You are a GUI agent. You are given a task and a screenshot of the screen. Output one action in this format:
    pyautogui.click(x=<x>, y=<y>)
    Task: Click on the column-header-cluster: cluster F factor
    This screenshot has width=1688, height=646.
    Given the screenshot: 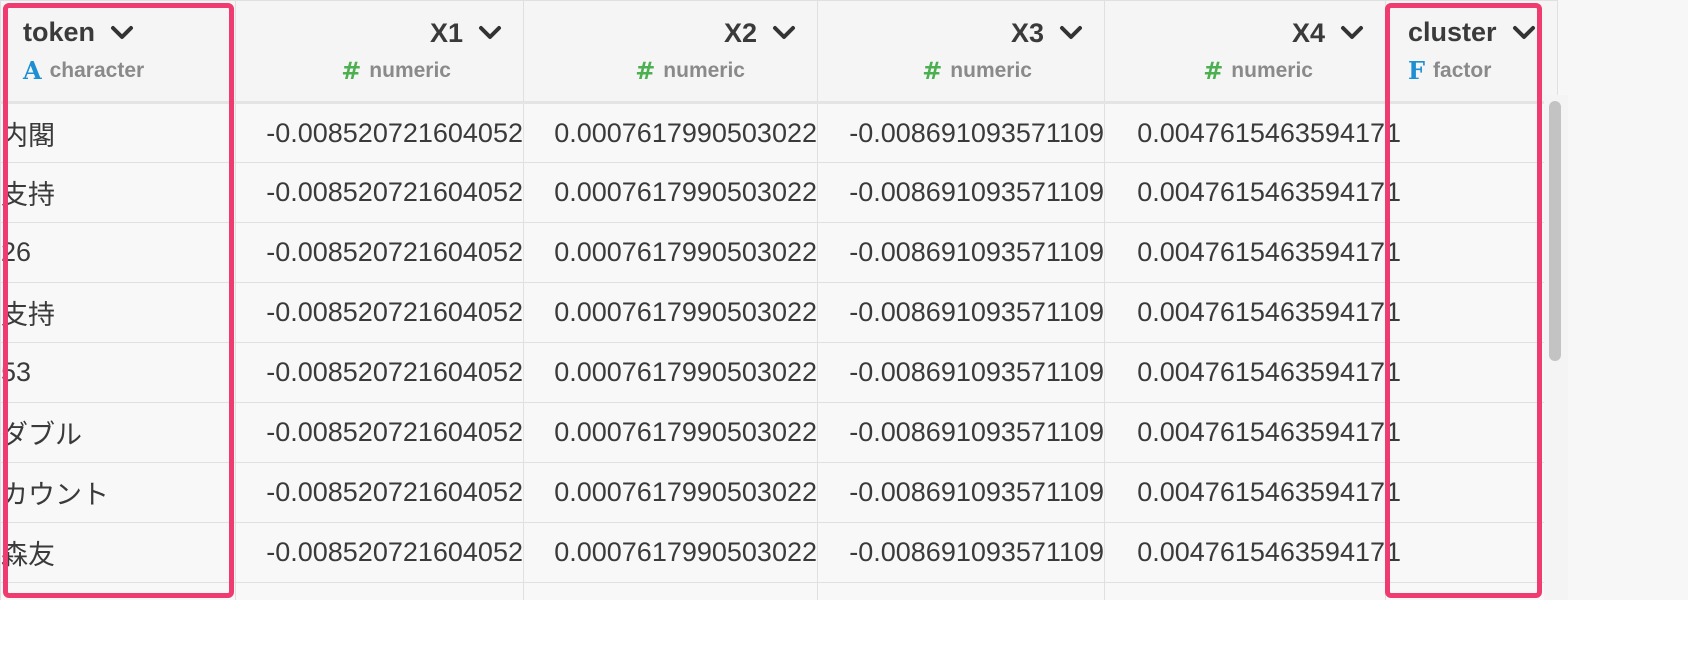 What is the action you would take?
    pyautogui.click(x=1471, y=52)
    